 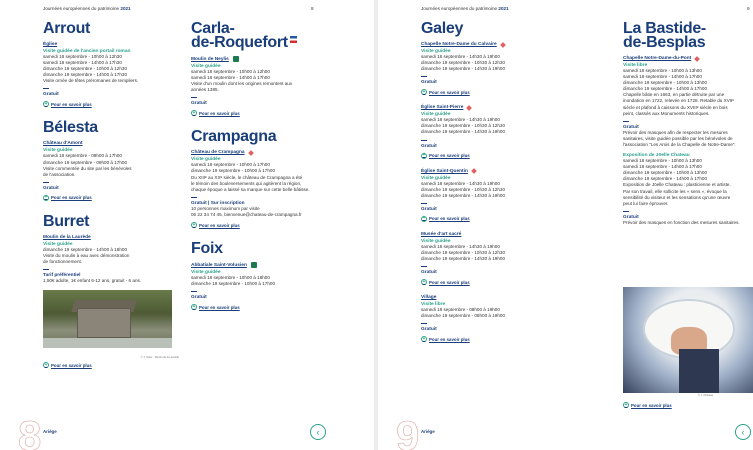 I want to click on site-link: Chapelle Notre-Dame-du-Pont, so click(x=687, y=58).